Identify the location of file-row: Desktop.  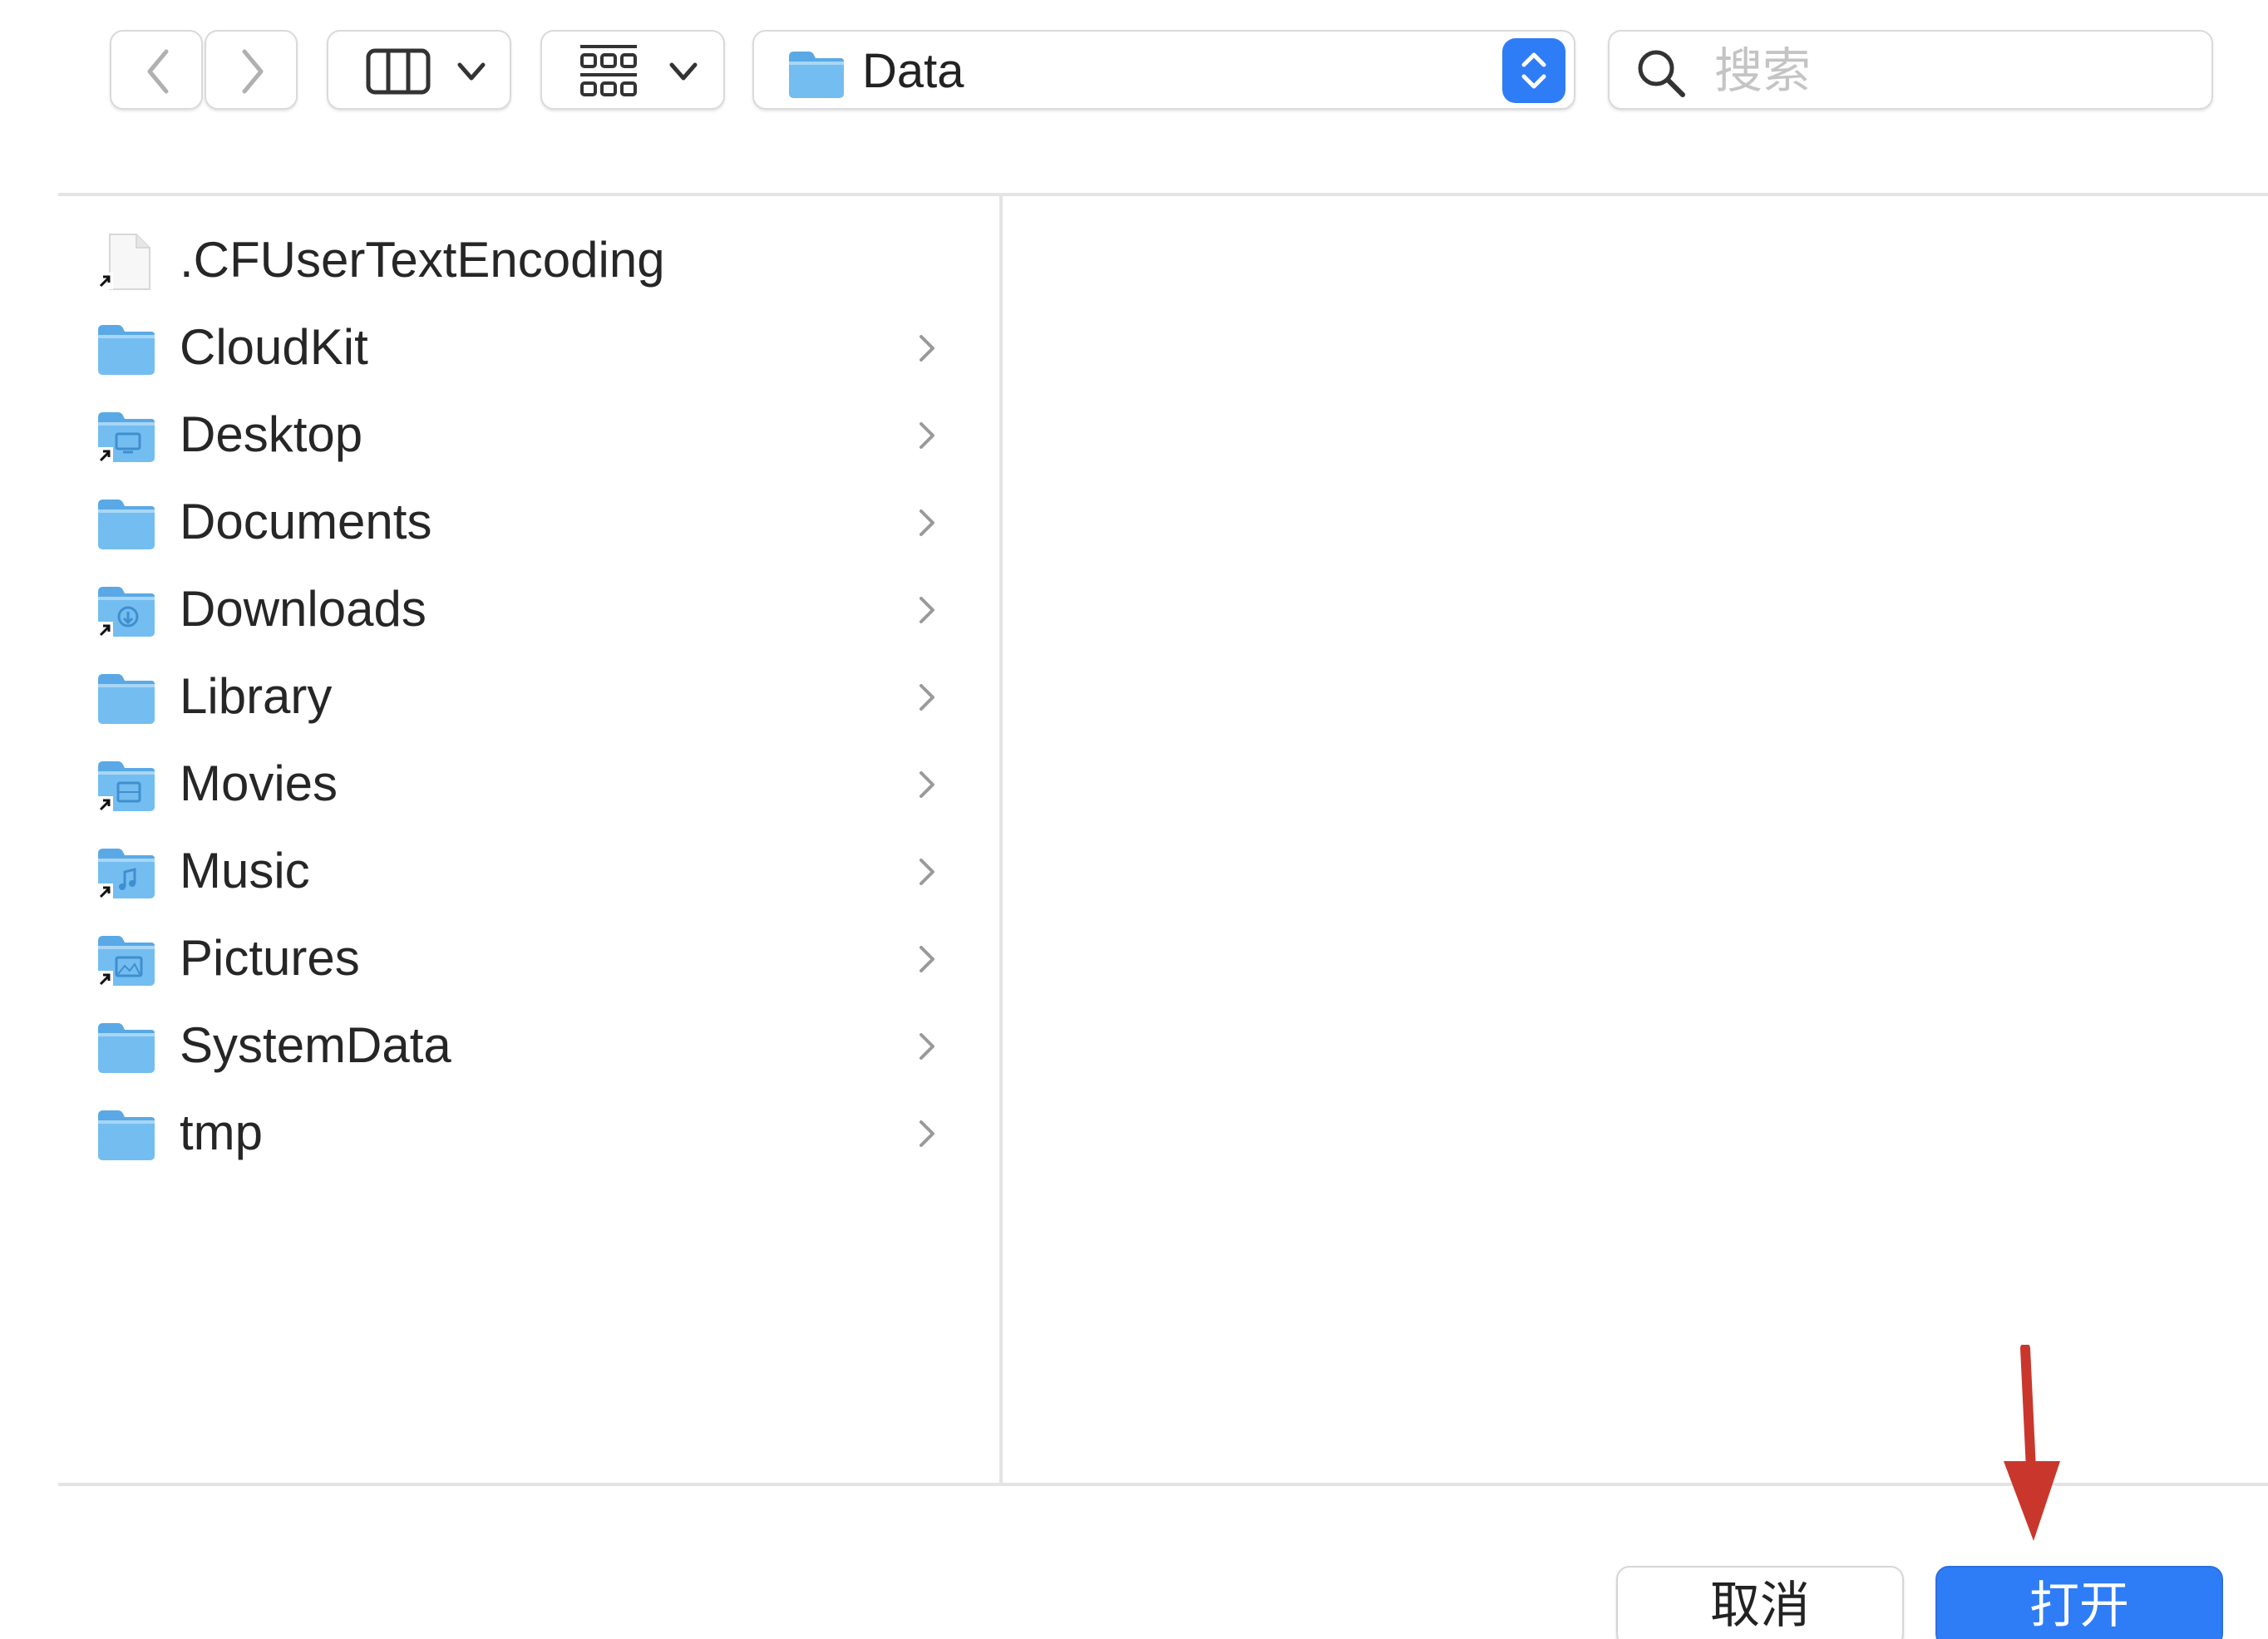
(528, 434).